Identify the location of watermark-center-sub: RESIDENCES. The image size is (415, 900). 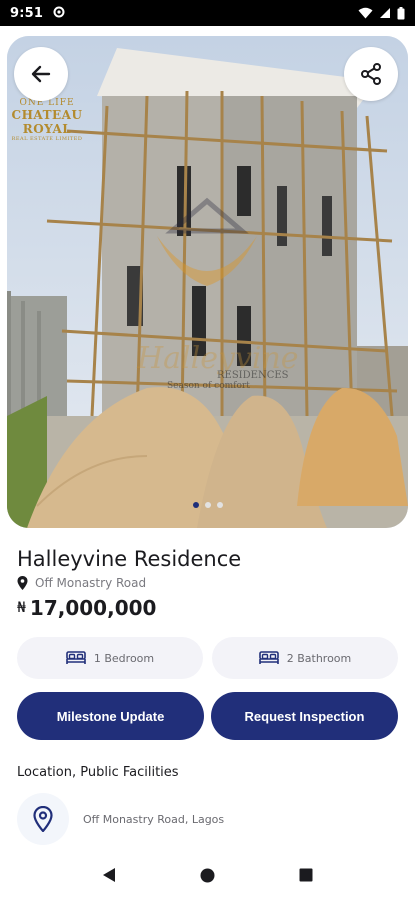
(253, 375).